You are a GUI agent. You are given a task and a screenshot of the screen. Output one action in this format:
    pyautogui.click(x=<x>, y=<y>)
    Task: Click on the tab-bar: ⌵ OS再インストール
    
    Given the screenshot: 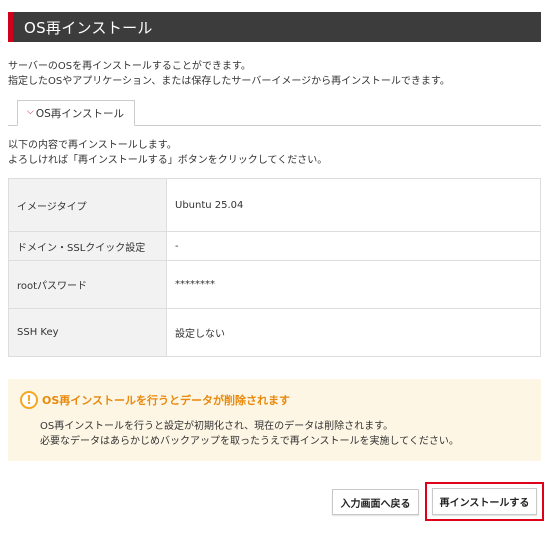 What is the action you would take?
    pyautogui.click(x=274, y=113)
    